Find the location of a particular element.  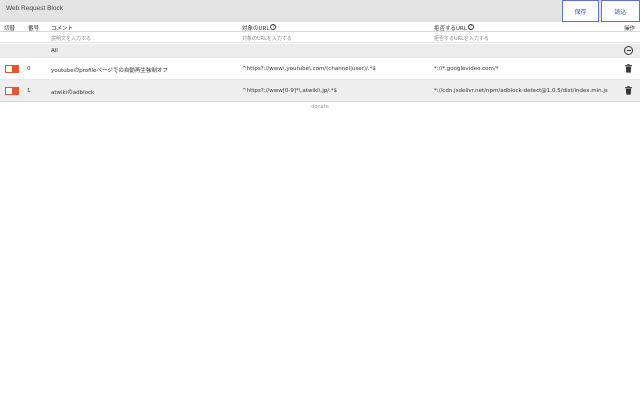

table-header: 切替 番号 コメント 対象のURL? 拒否するURL? 操作 is located at coordinates (320, 27).